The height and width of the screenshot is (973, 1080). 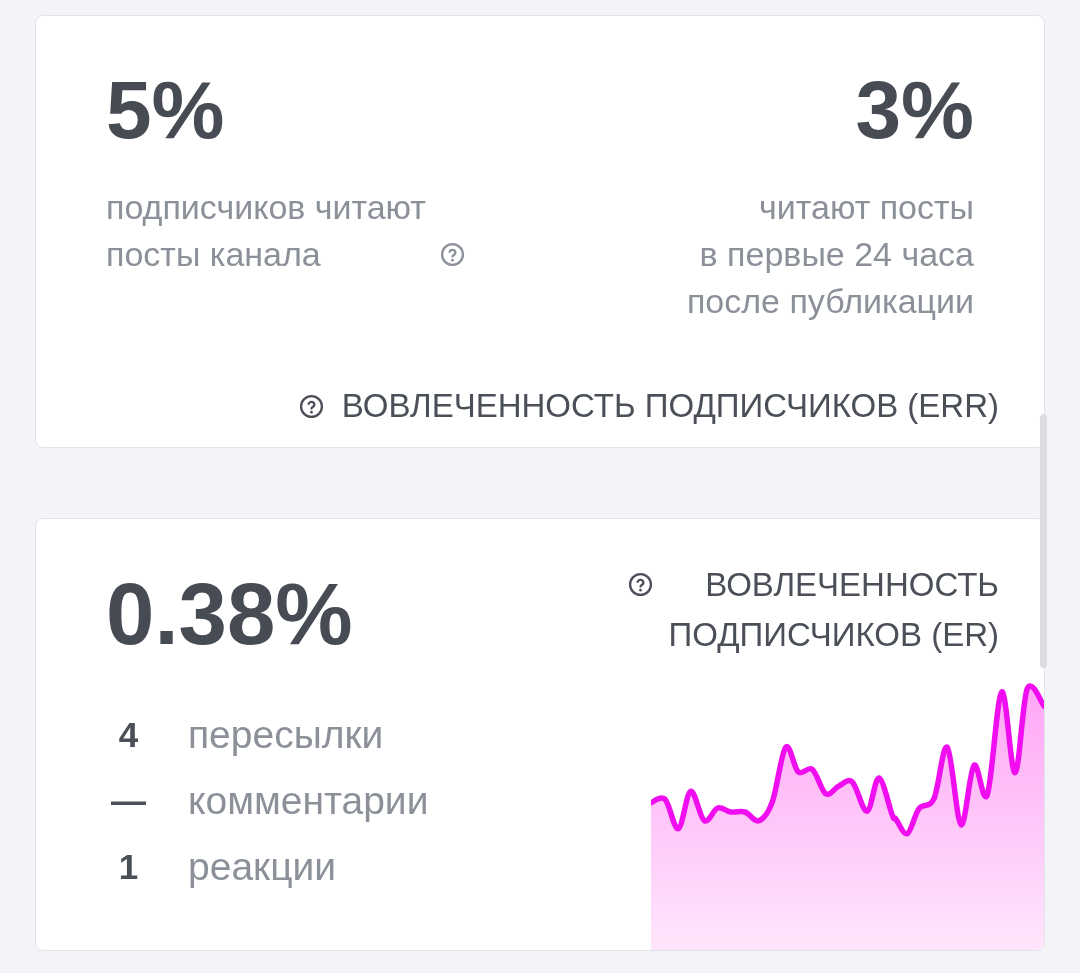 What do you see at coordinates (262, 867) in the screenshot?
I see `metric-label: реакции` at bounding box center [262, 867].